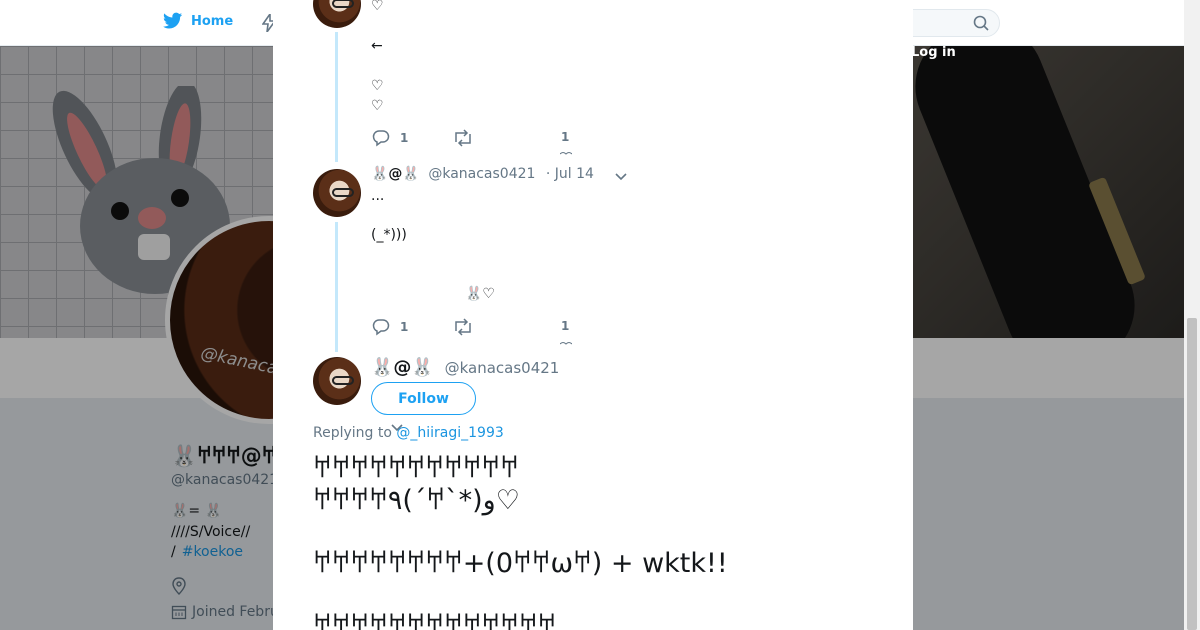 The image size is (1200, 630). I want to click on tweet-body-line: 𐀀𐀀𐀀𐀀𐀀𐀀𐀀𐀀𐀀𐀀𐀀𐀀𐀀, so click(435, 620).